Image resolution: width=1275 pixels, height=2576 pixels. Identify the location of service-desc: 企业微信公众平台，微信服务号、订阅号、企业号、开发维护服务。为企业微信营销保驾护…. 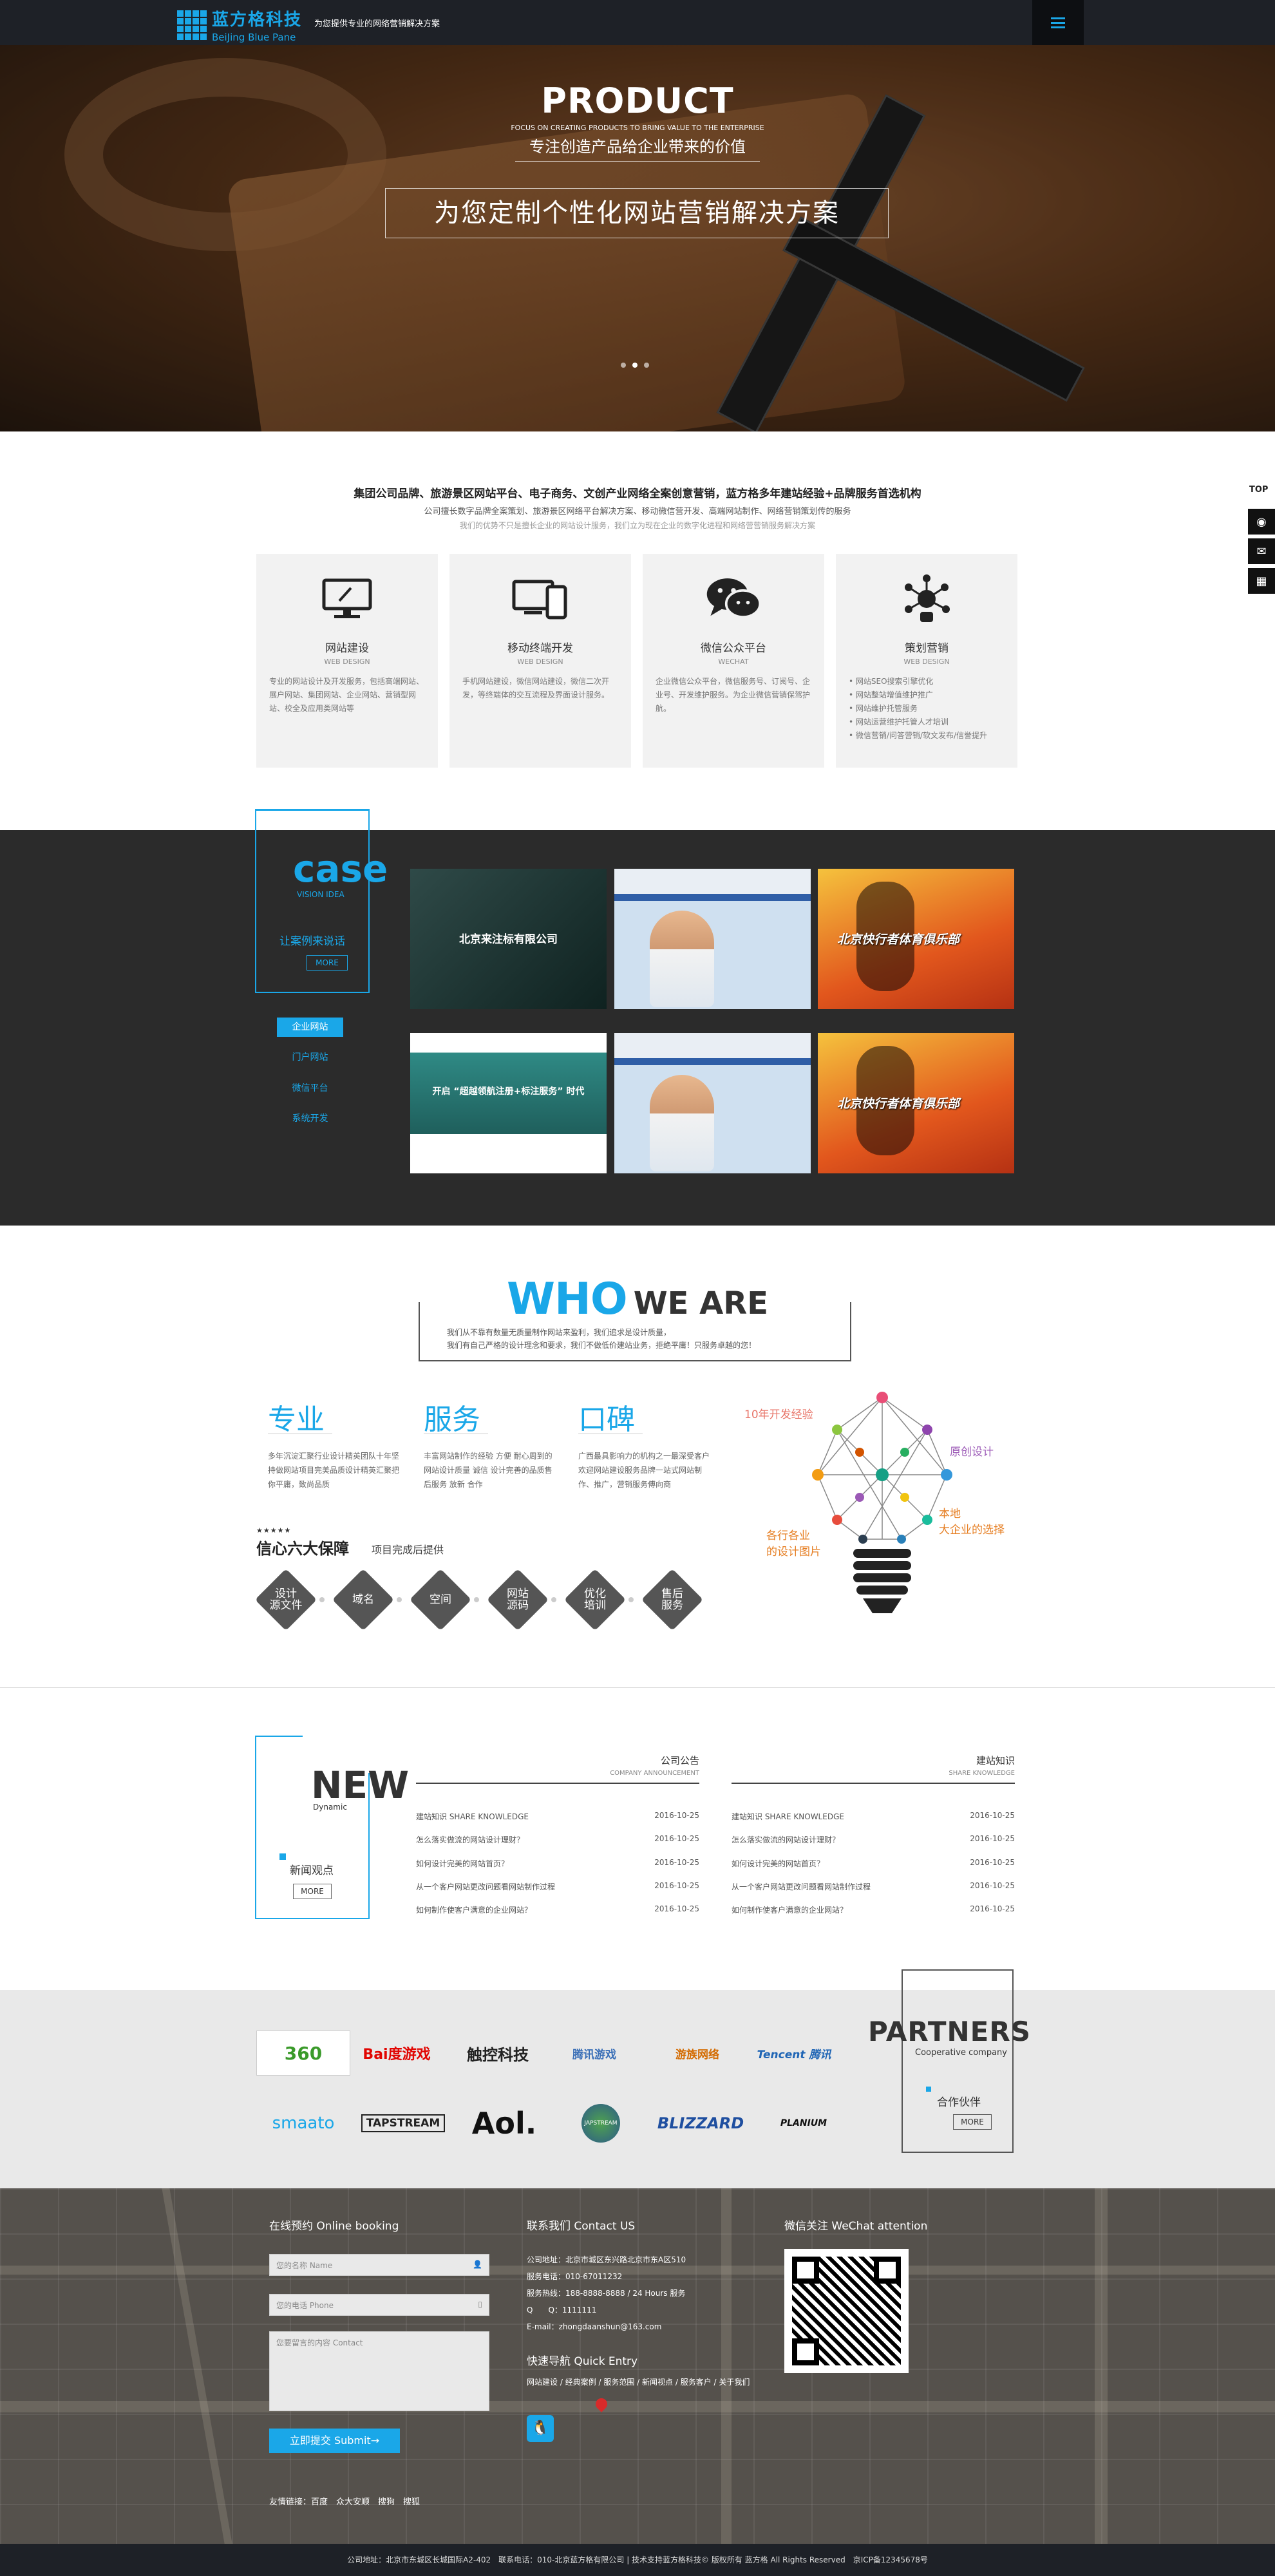
(733, 695).